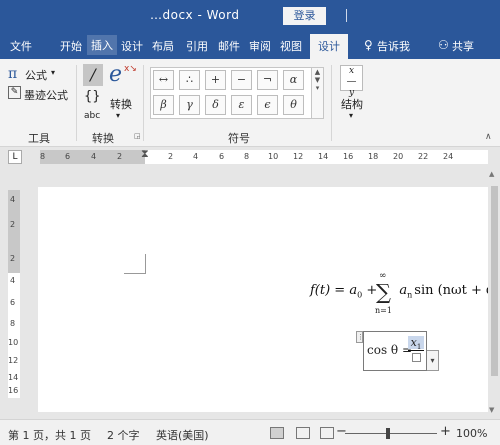 This screenshot has width=500, height=445. What do you see at coordinates (494, 281) in the screenshot?
I see `scrollbar-thumb` at bounding box center [494, 281].